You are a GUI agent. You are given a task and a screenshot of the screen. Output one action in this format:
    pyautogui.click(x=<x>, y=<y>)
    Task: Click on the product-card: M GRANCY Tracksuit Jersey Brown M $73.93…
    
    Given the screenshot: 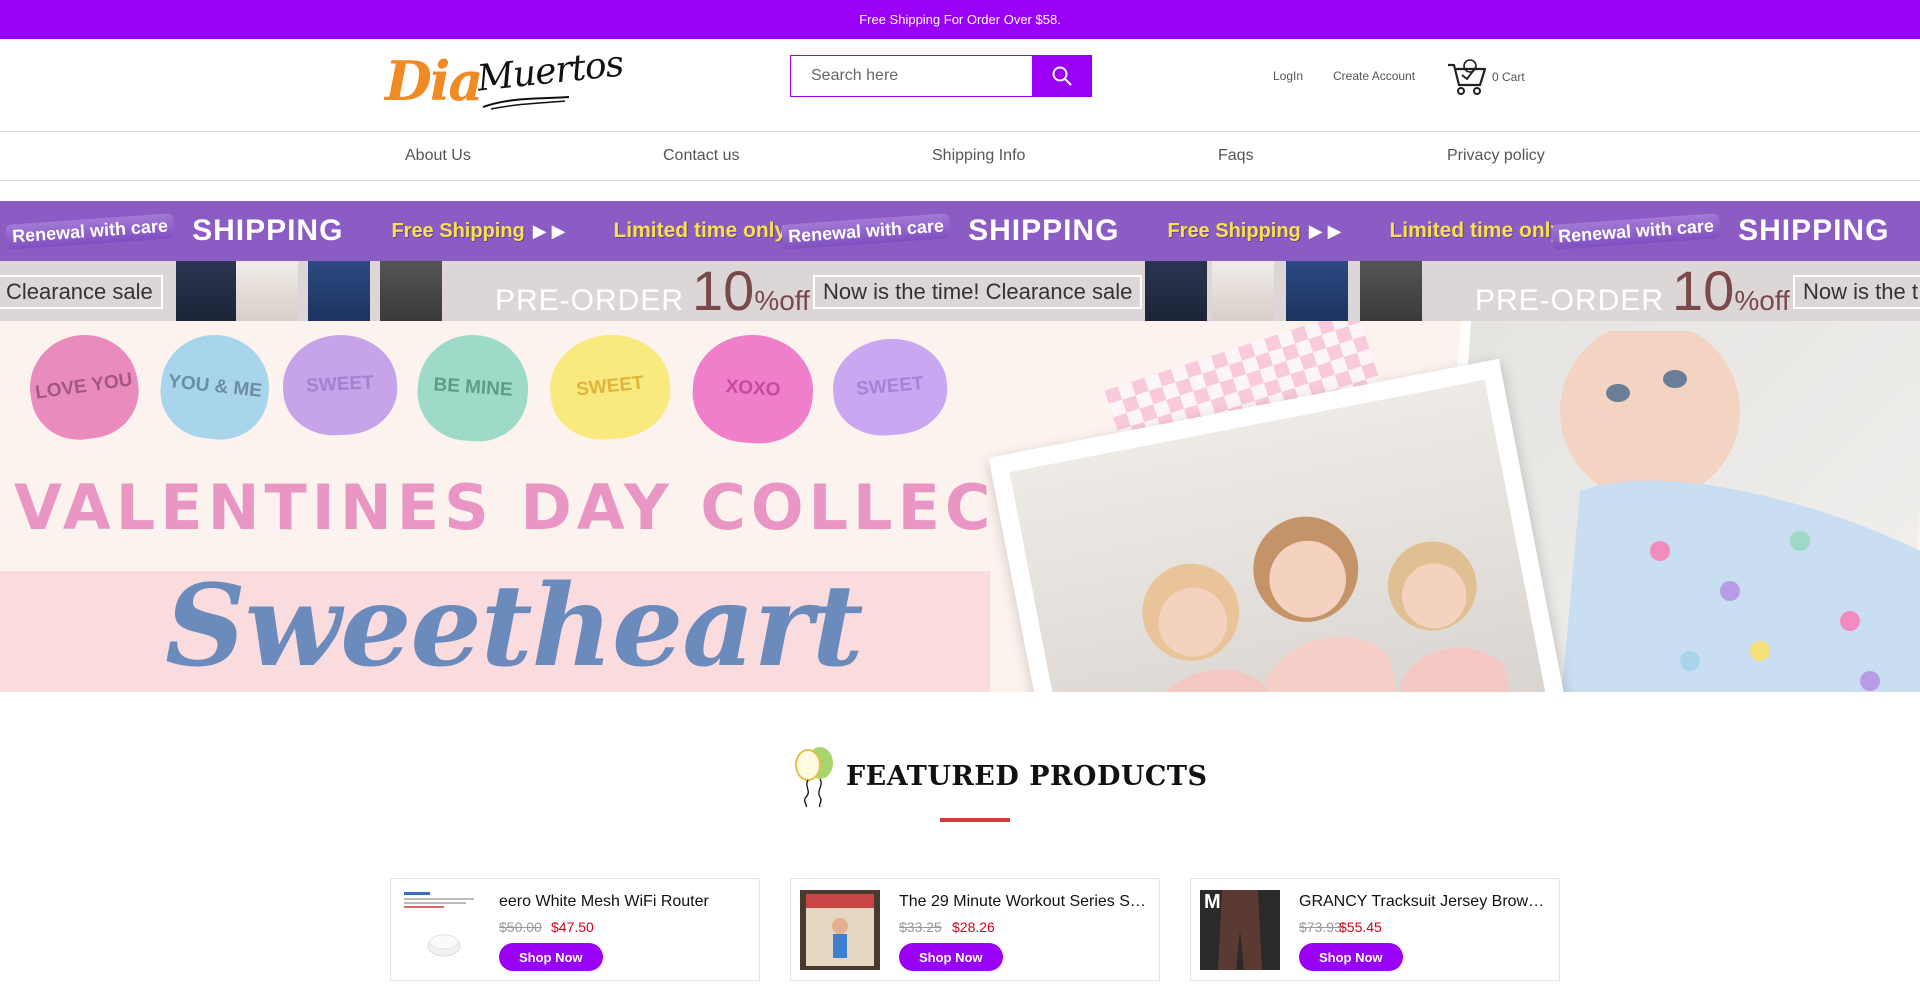 What is the action you would take?
    pyautogui.click(x=1375, y=929)
    